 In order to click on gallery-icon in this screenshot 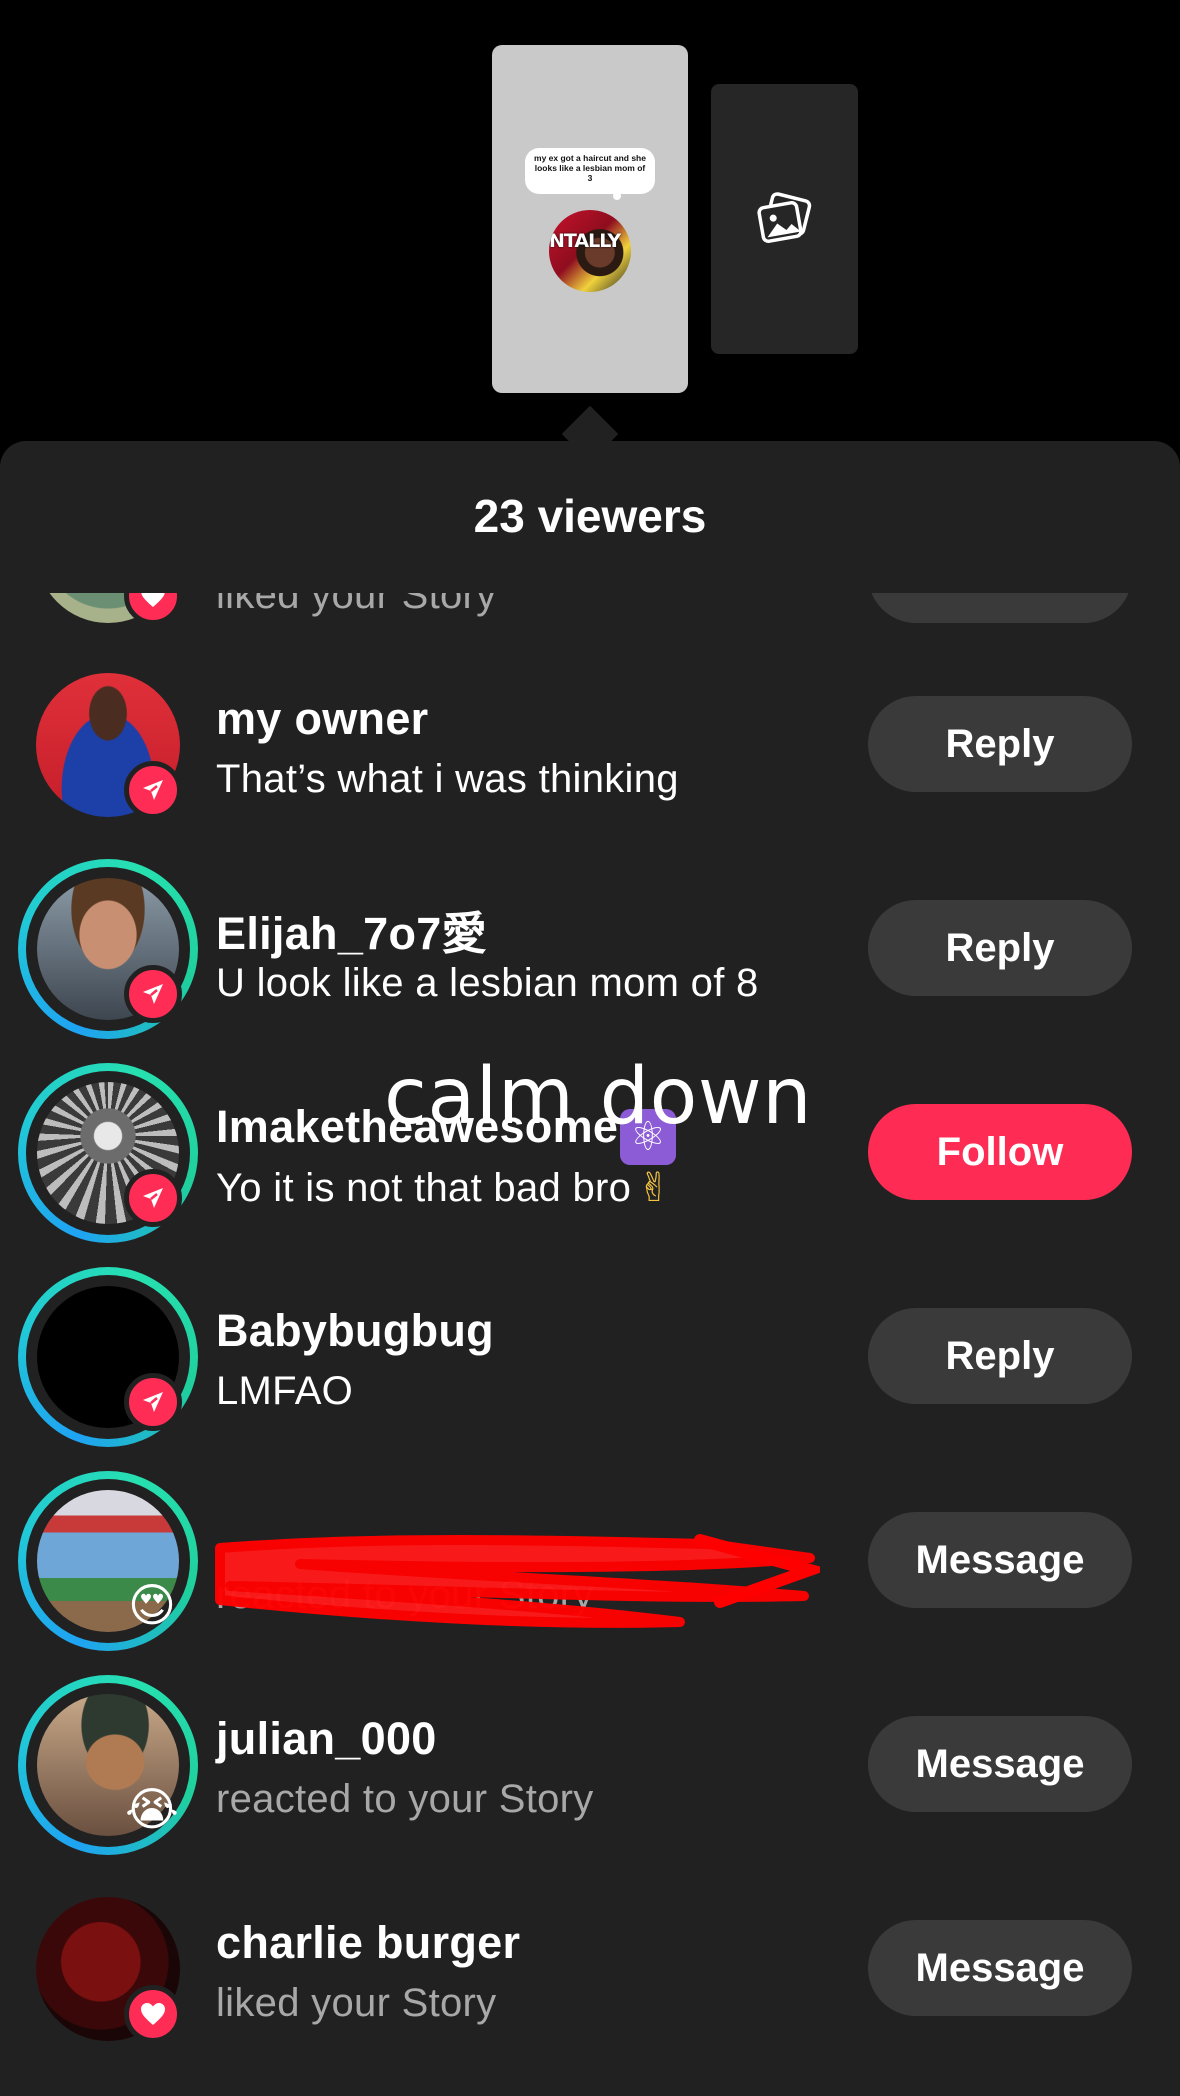, I will do `click(783, 217)`.